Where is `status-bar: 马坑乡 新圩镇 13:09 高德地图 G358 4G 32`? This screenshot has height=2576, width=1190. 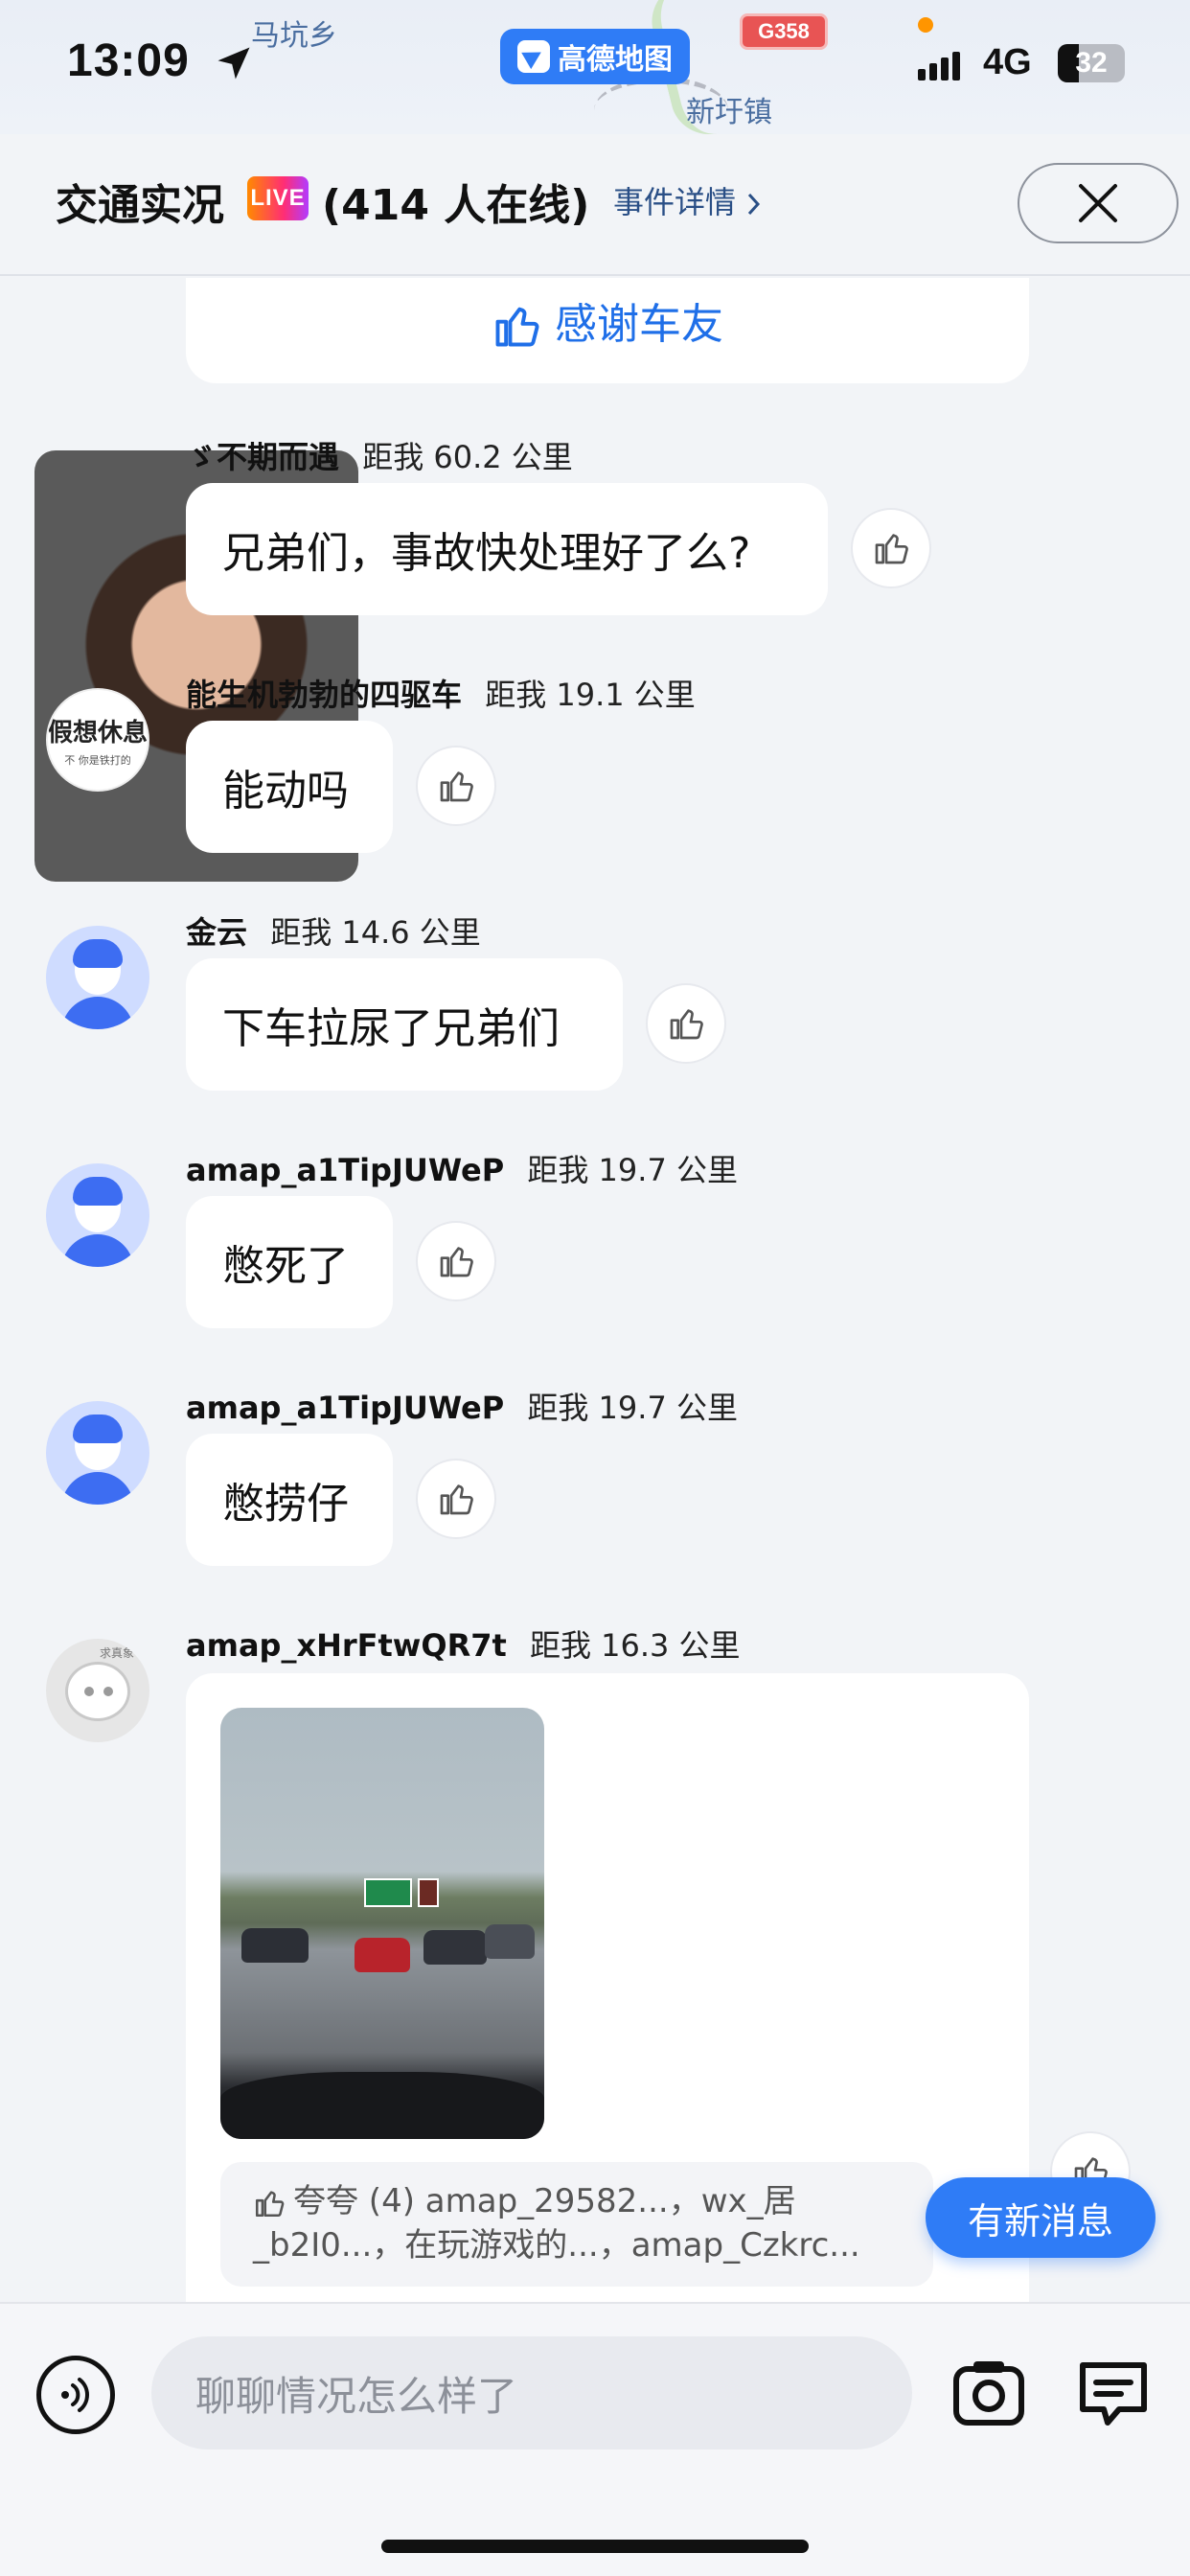 status-bar: 马坑乡 新圩镇 13:09 高德地图 G358 4G 32 is located at coordinates (595, 67).